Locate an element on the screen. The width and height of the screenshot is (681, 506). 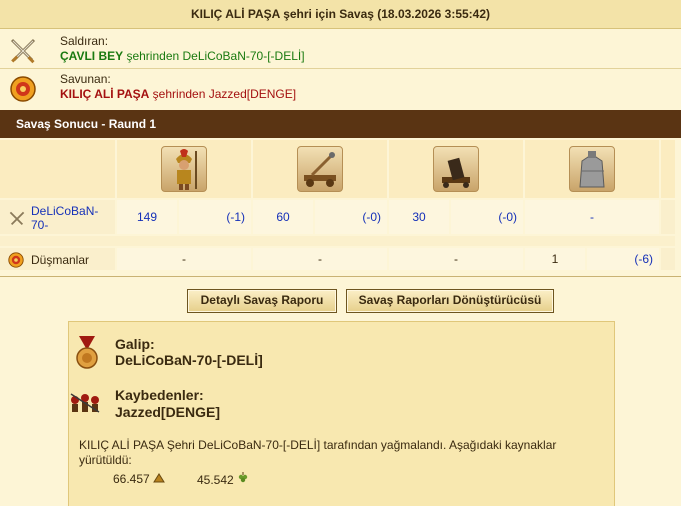
unit-count: 149 is located at coordinates (147, 217).